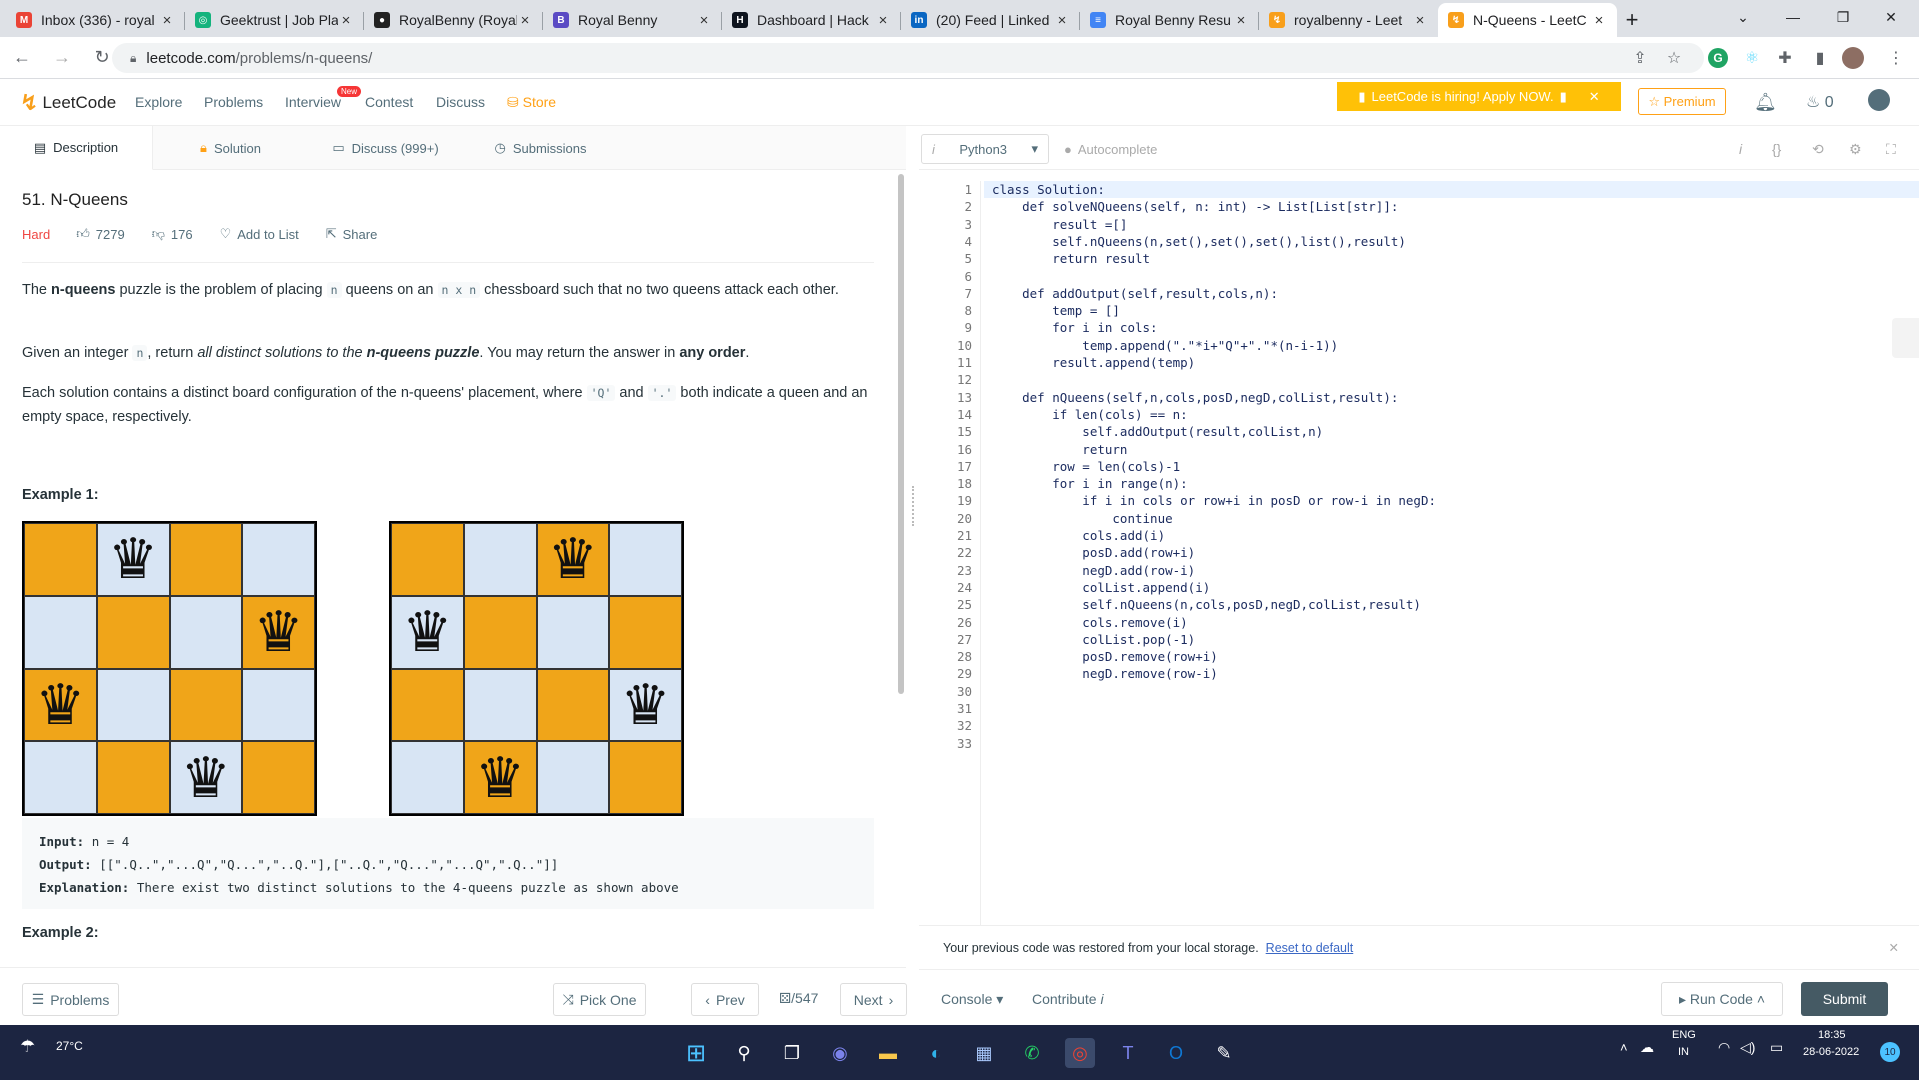 Image resolution: width=1919 pixels, height=1080 pixels. What do you see at coordinates (259, 234) in the screenshot?
I see `add-to-list-button: ♡ Add to List` at bounding box center [259, 234].